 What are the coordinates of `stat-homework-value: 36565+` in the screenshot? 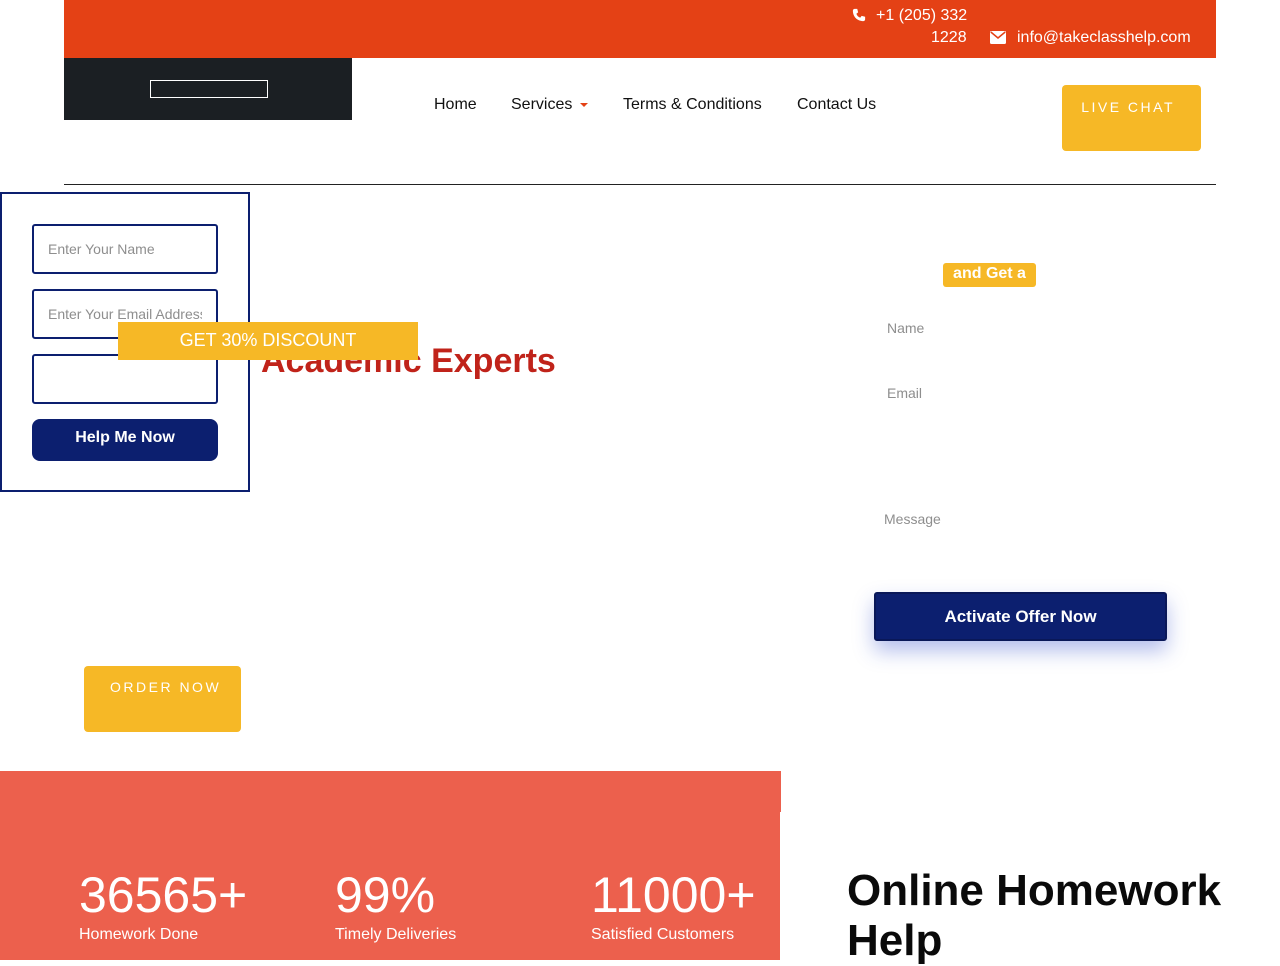 It's located at (163, 895).